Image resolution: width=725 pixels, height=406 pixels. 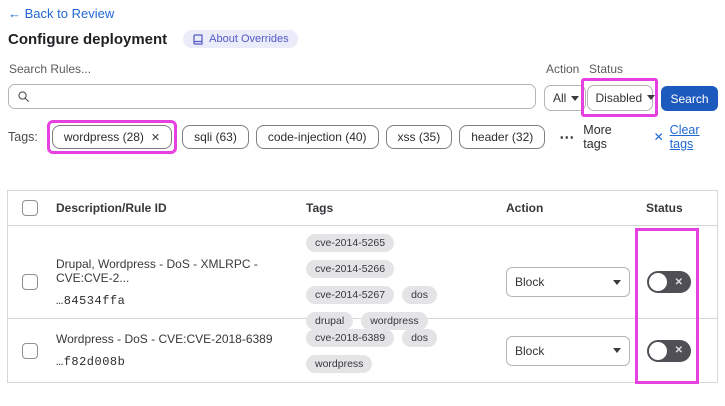 I want to click on search-input-container, so click(x=272, y=96).